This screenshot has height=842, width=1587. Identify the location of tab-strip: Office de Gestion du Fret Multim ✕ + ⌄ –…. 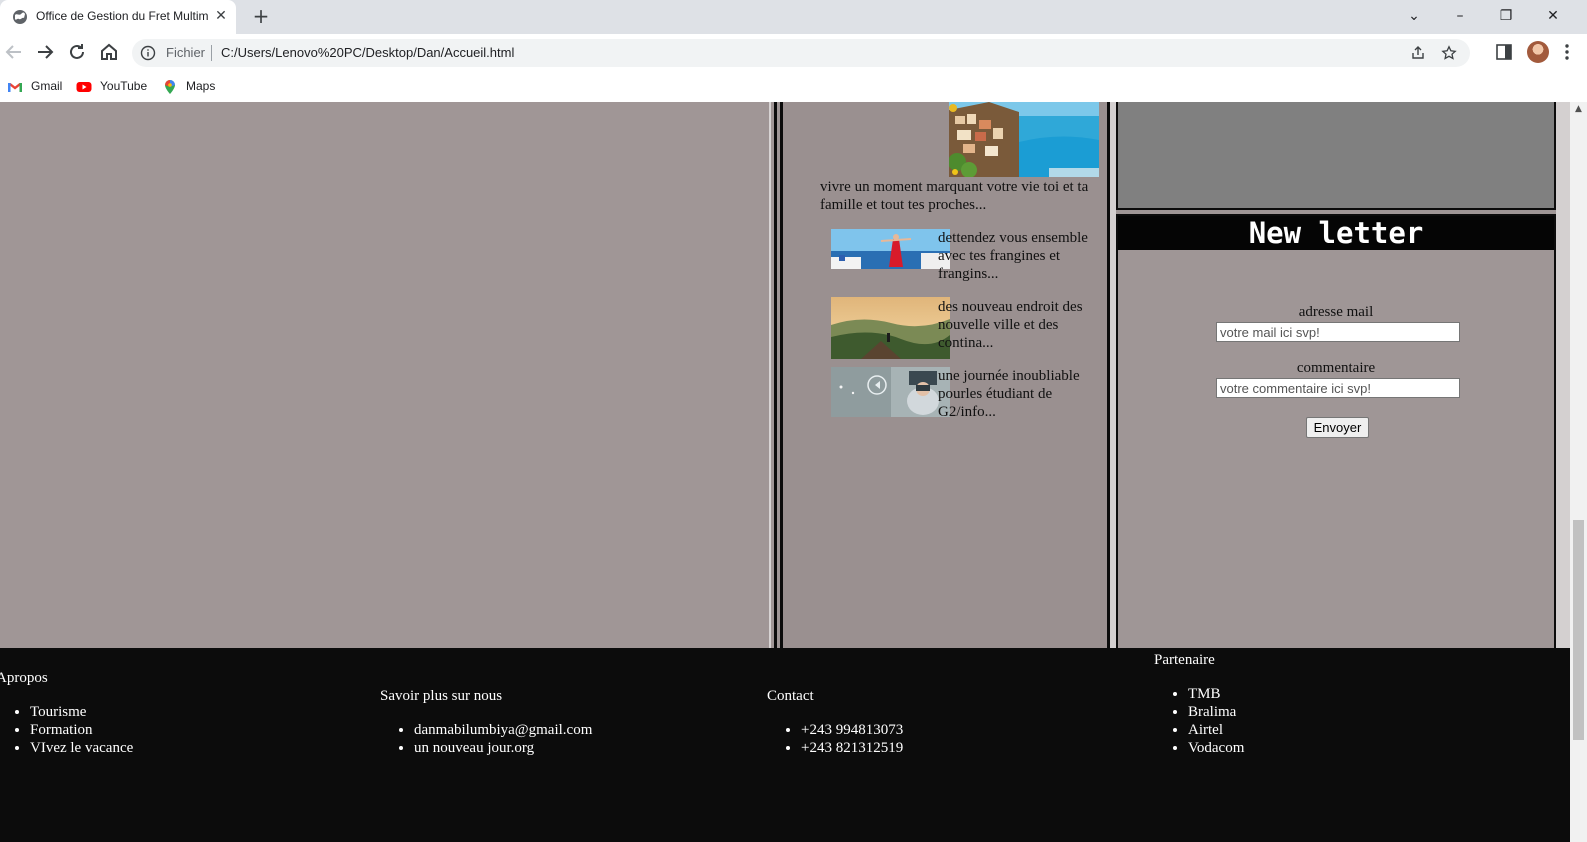
(793, 17).